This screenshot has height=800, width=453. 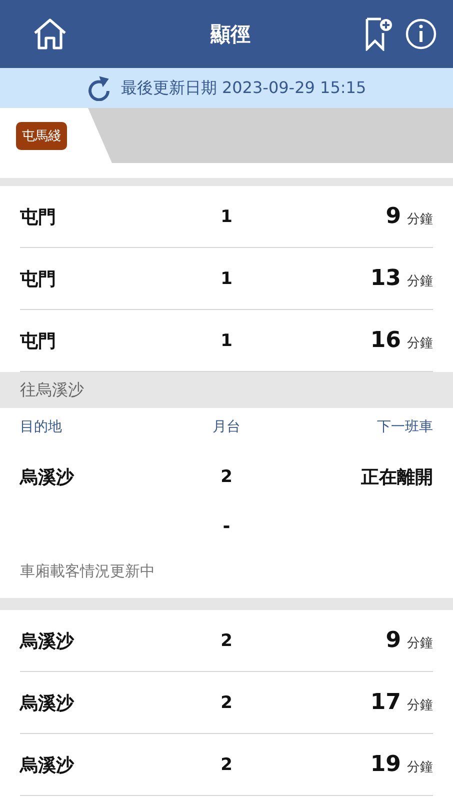 I want to click on line-badge: 屯馬綫, so click(x=41, y=136).